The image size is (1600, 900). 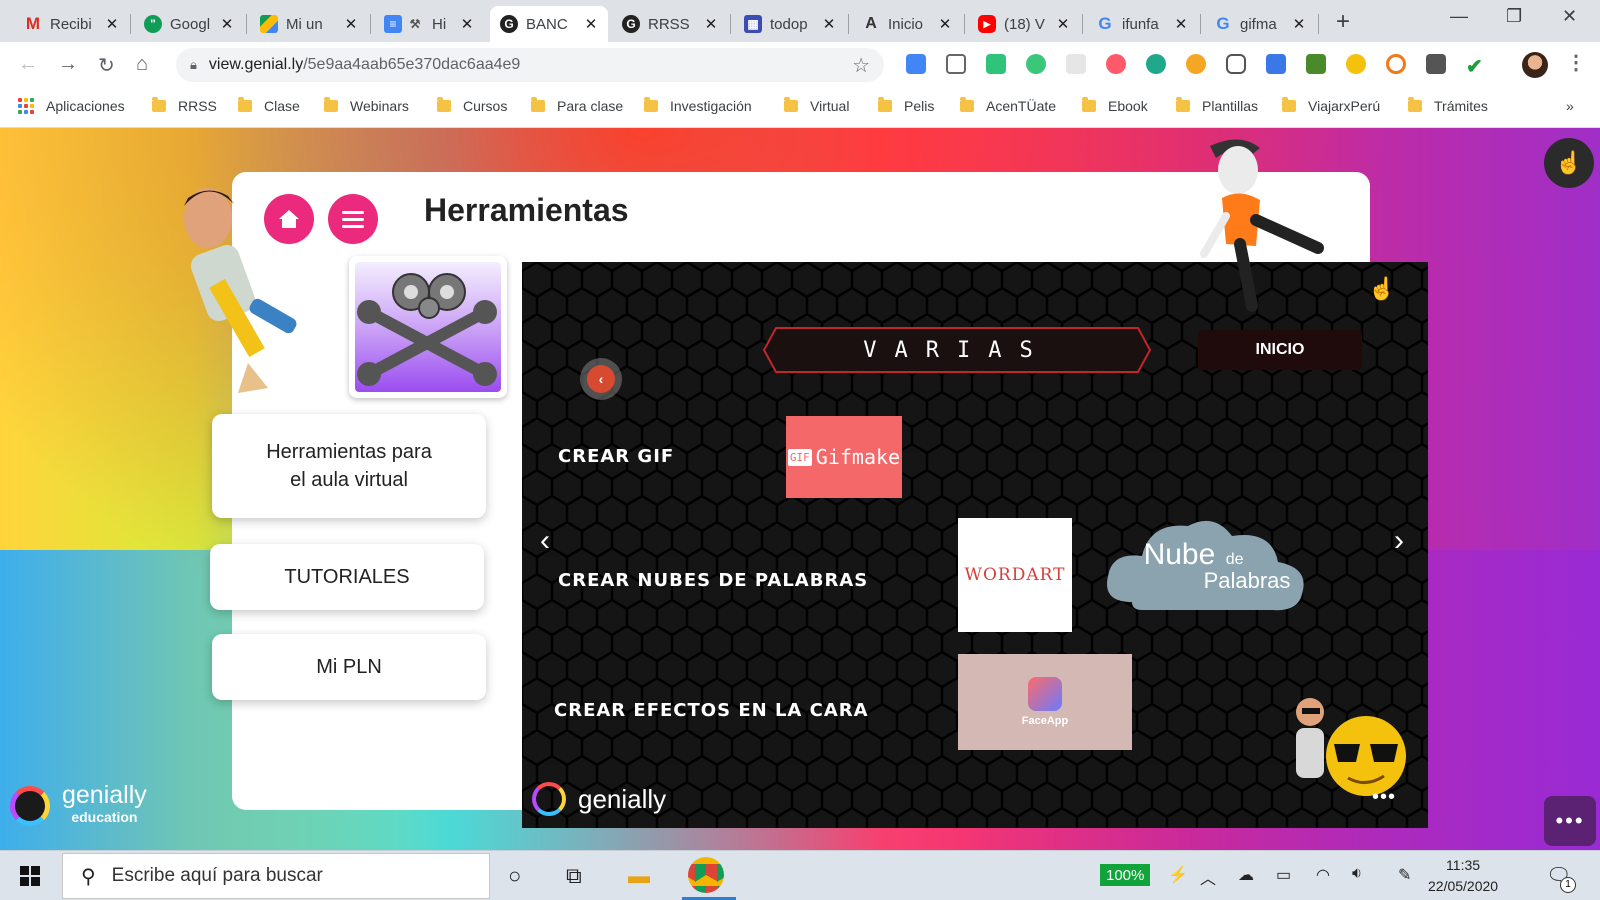 I want to click on wordart-thumbnail: WORDART, so click(x=1015, y=575).